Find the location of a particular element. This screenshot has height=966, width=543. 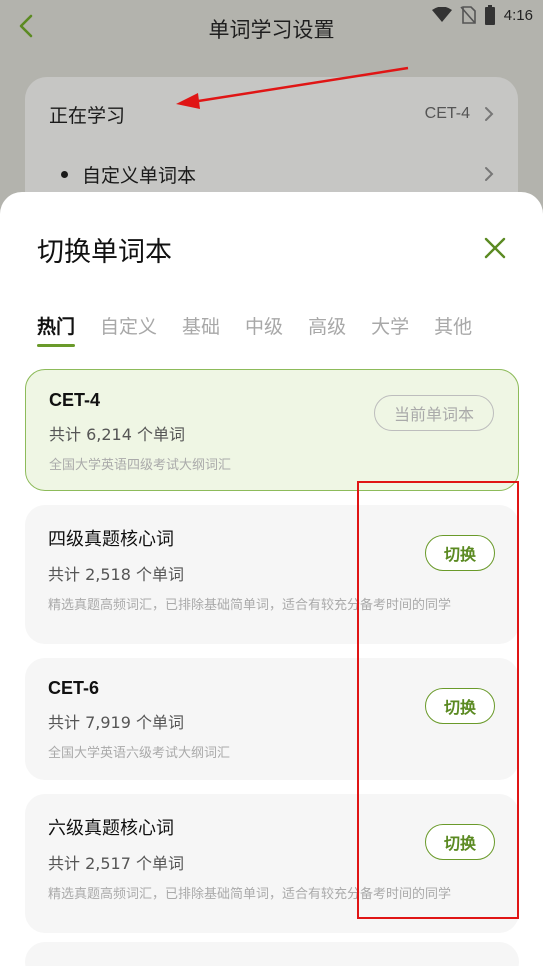

studying-label: 正在学习 is located at coordinates (87, 115).